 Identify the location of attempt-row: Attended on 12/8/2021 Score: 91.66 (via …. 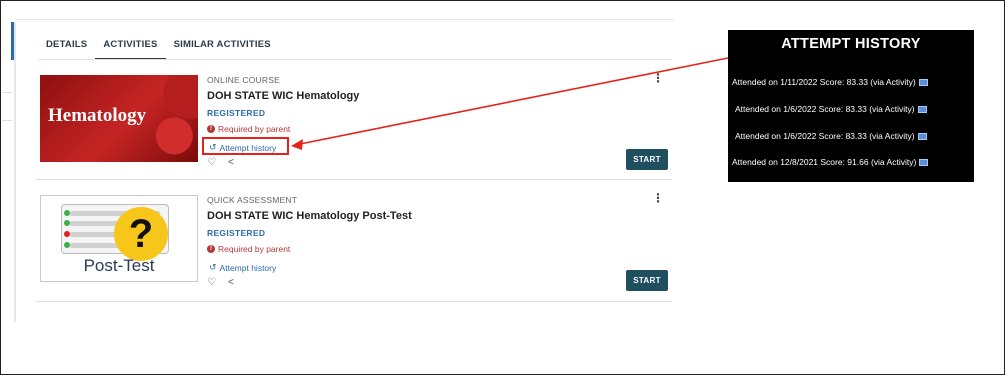
(830, 162).